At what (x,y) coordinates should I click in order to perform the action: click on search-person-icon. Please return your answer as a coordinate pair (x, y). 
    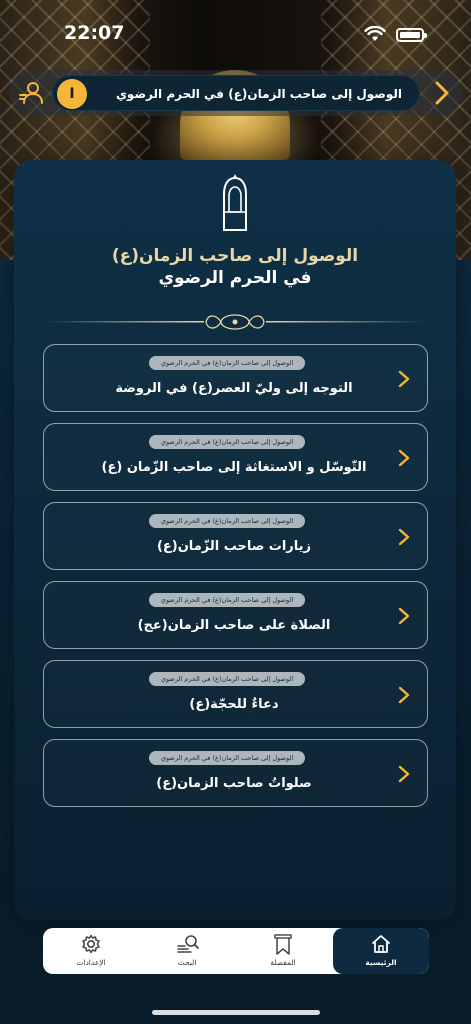
    Looking at the image, I should click on (32, 93).